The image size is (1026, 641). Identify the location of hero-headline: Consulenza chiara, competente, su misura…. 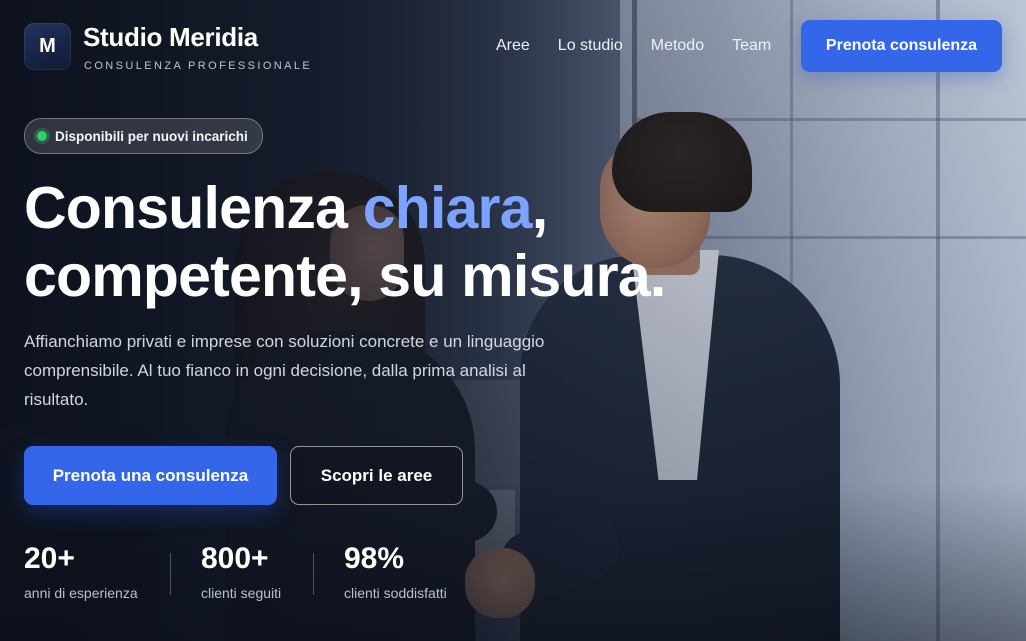
(374, 242).